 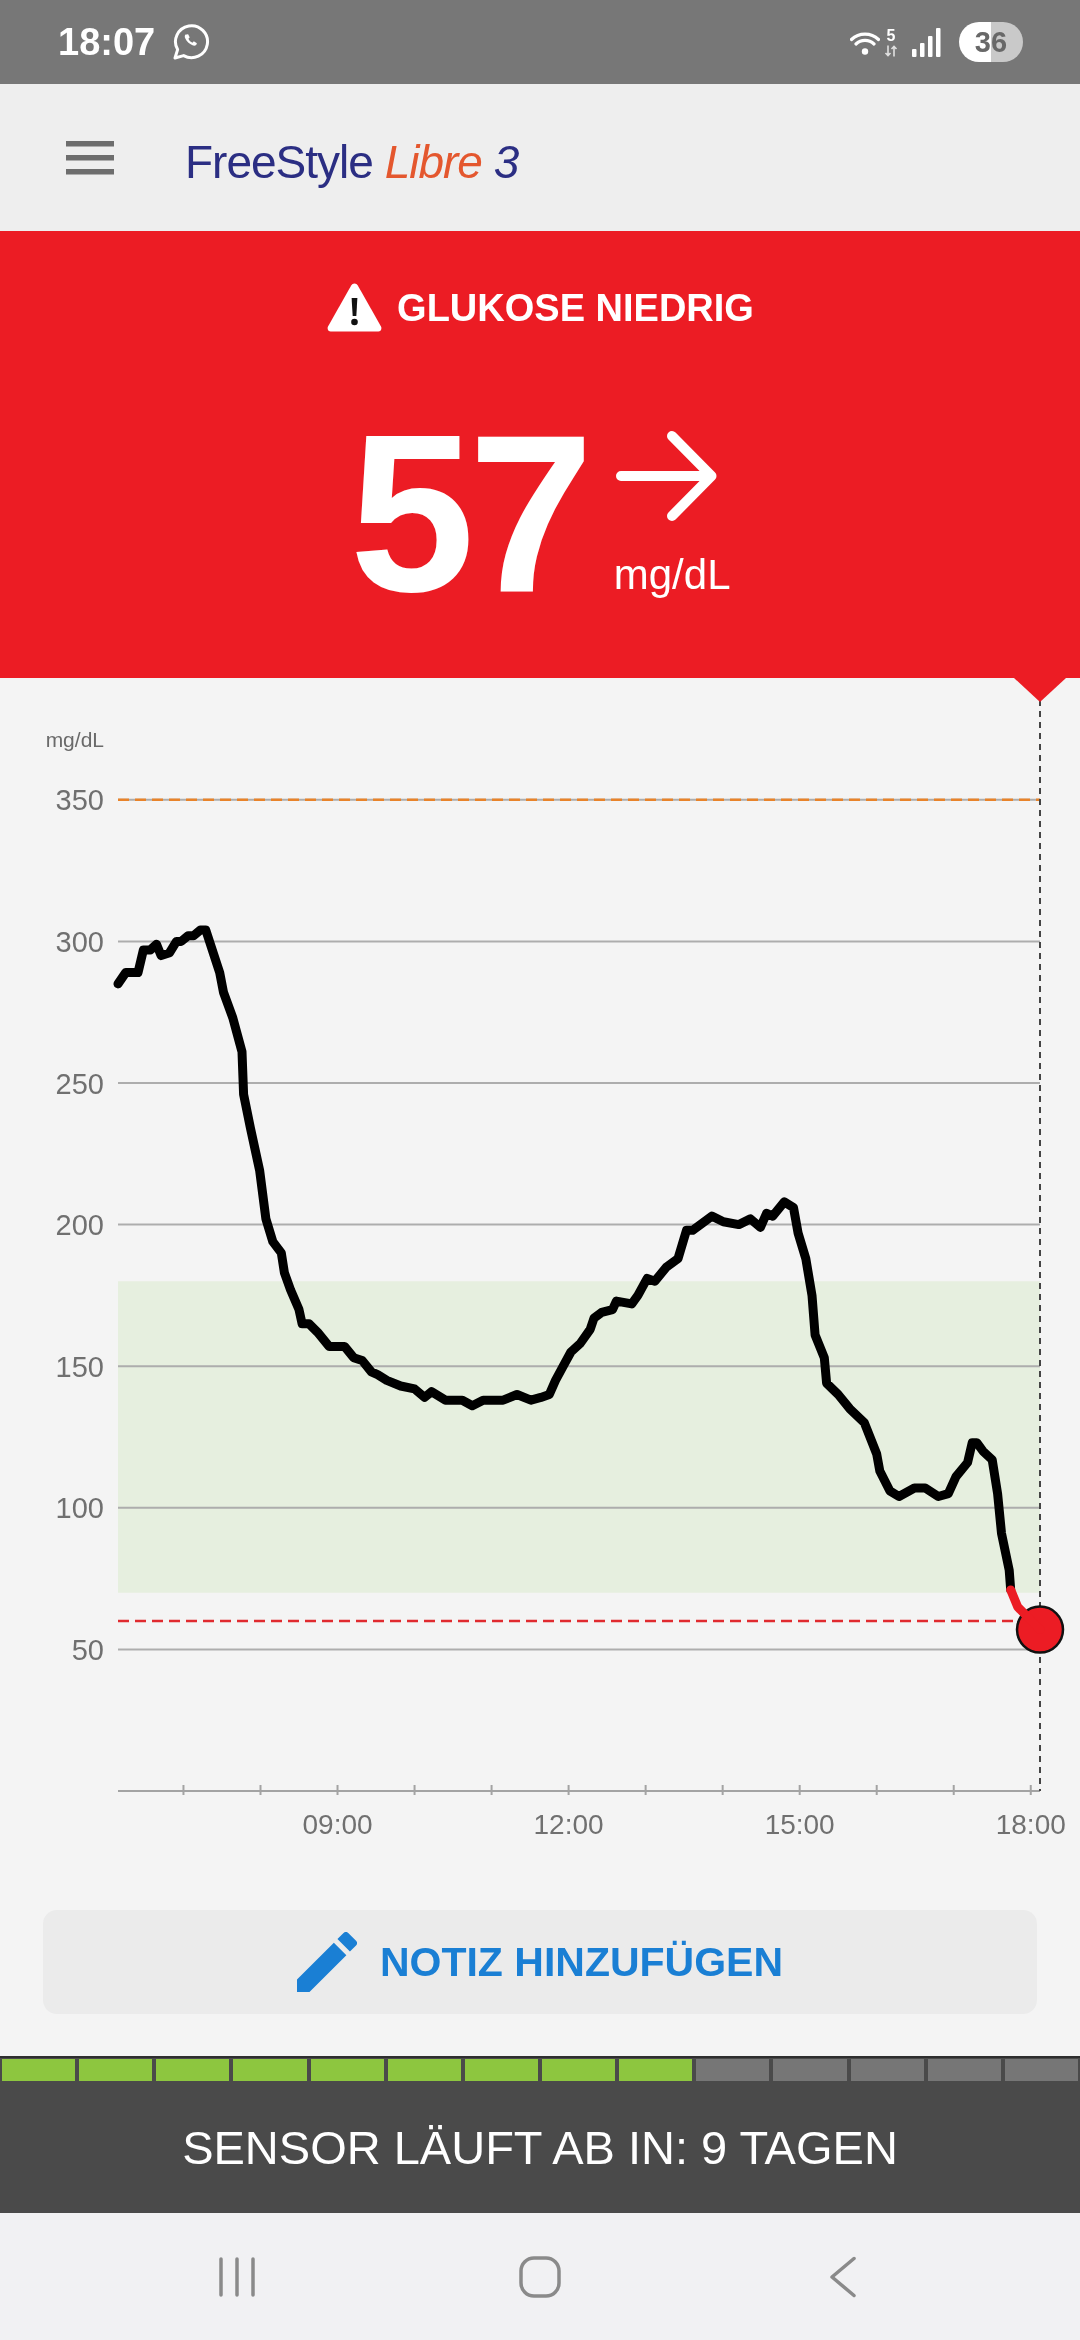 What do you see at coordinates (79, 941) in the screenshot?
I see `y-axis-label: 300` at bounding box center [79, 941].